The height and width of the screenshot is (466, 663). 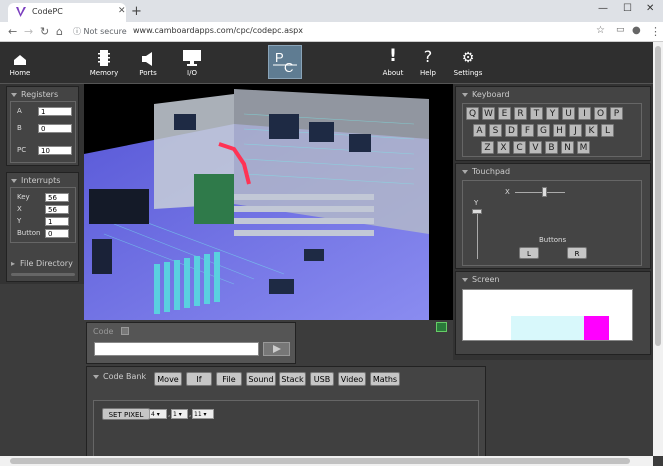 I want to click on touchpad-left-button: L, so click(x=529, y=253).